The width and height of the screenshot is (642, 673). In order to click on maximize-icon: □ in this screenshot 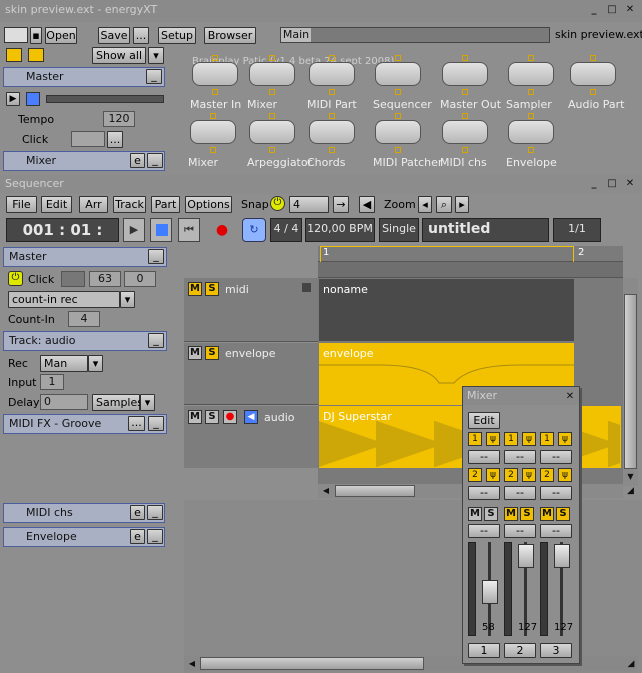, I will do `click(612, 10)`.